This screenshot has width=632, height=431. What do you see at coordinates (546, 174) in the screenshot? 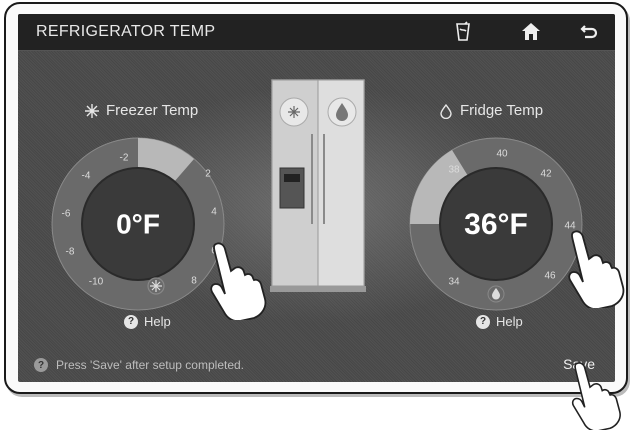
I see `fridge-scale-label: 42` at bounding box center [546, 174].